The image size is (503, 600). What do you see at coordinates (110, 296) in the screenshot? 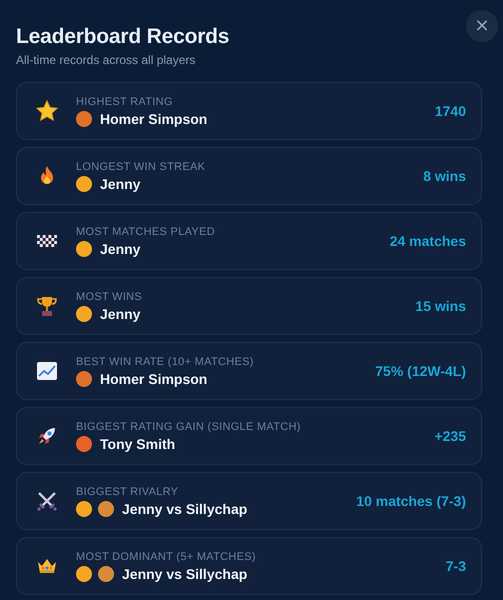
I see `record-label: MOST WINS` at bounding box center [110, 296].